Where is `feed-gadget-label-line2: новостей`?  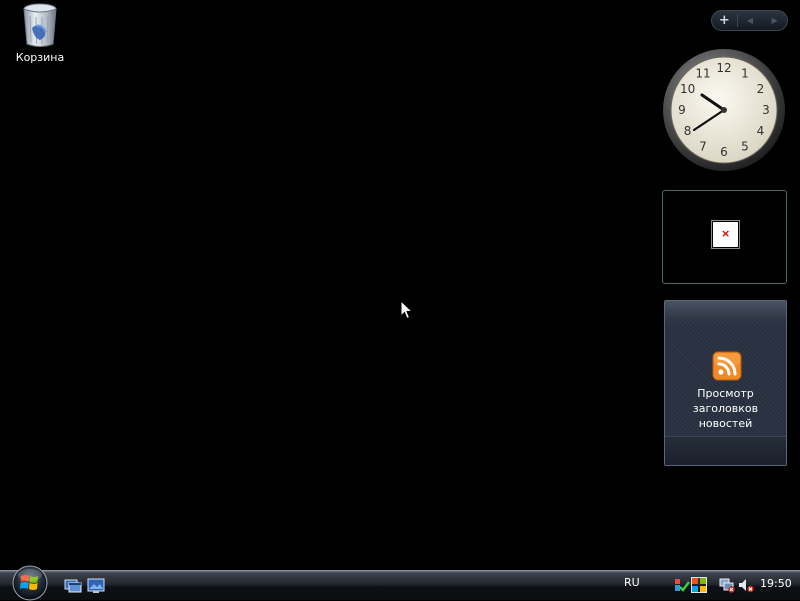
feed-gadget-label-line2: новостей is located at coordinates (725, 423).